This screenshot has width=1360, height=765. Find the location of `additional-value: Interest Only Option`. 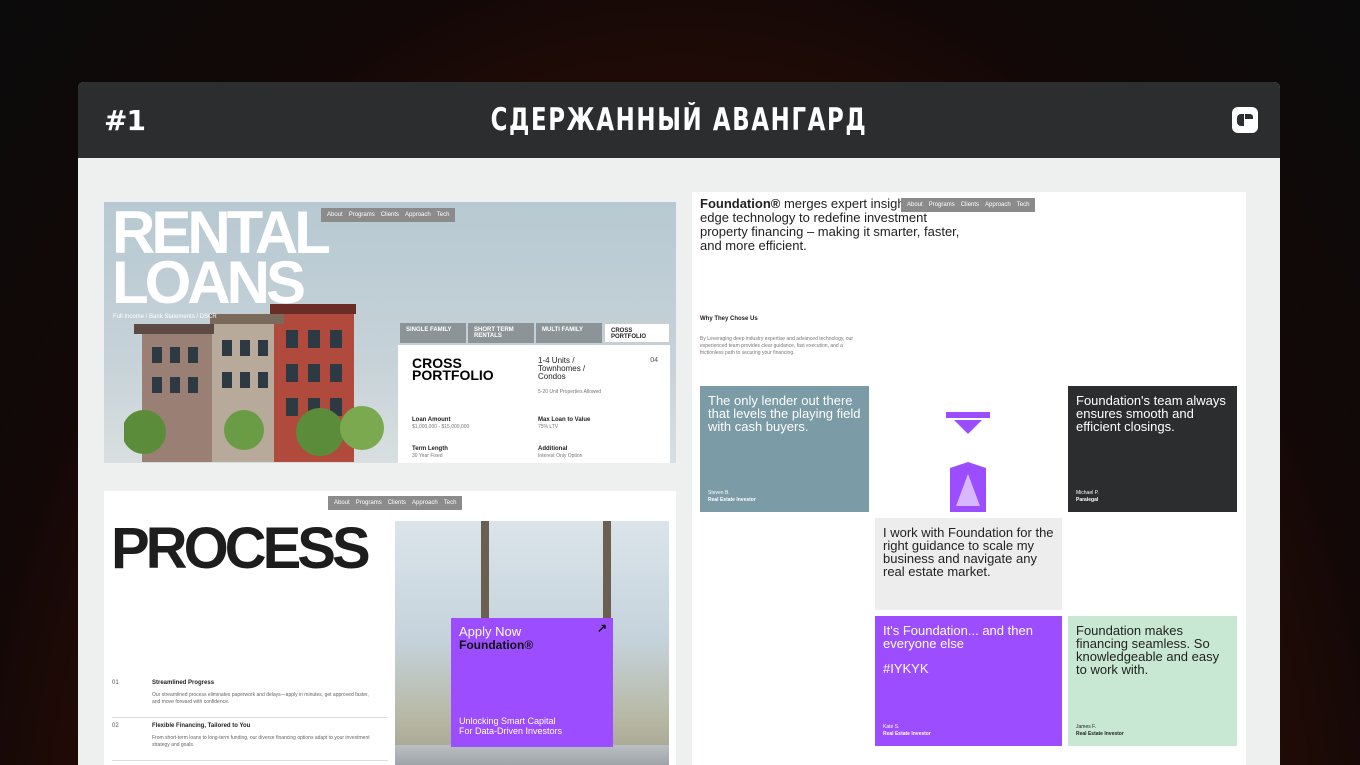

additional-value: Interest Only Option is located at coordinates (560, 456).